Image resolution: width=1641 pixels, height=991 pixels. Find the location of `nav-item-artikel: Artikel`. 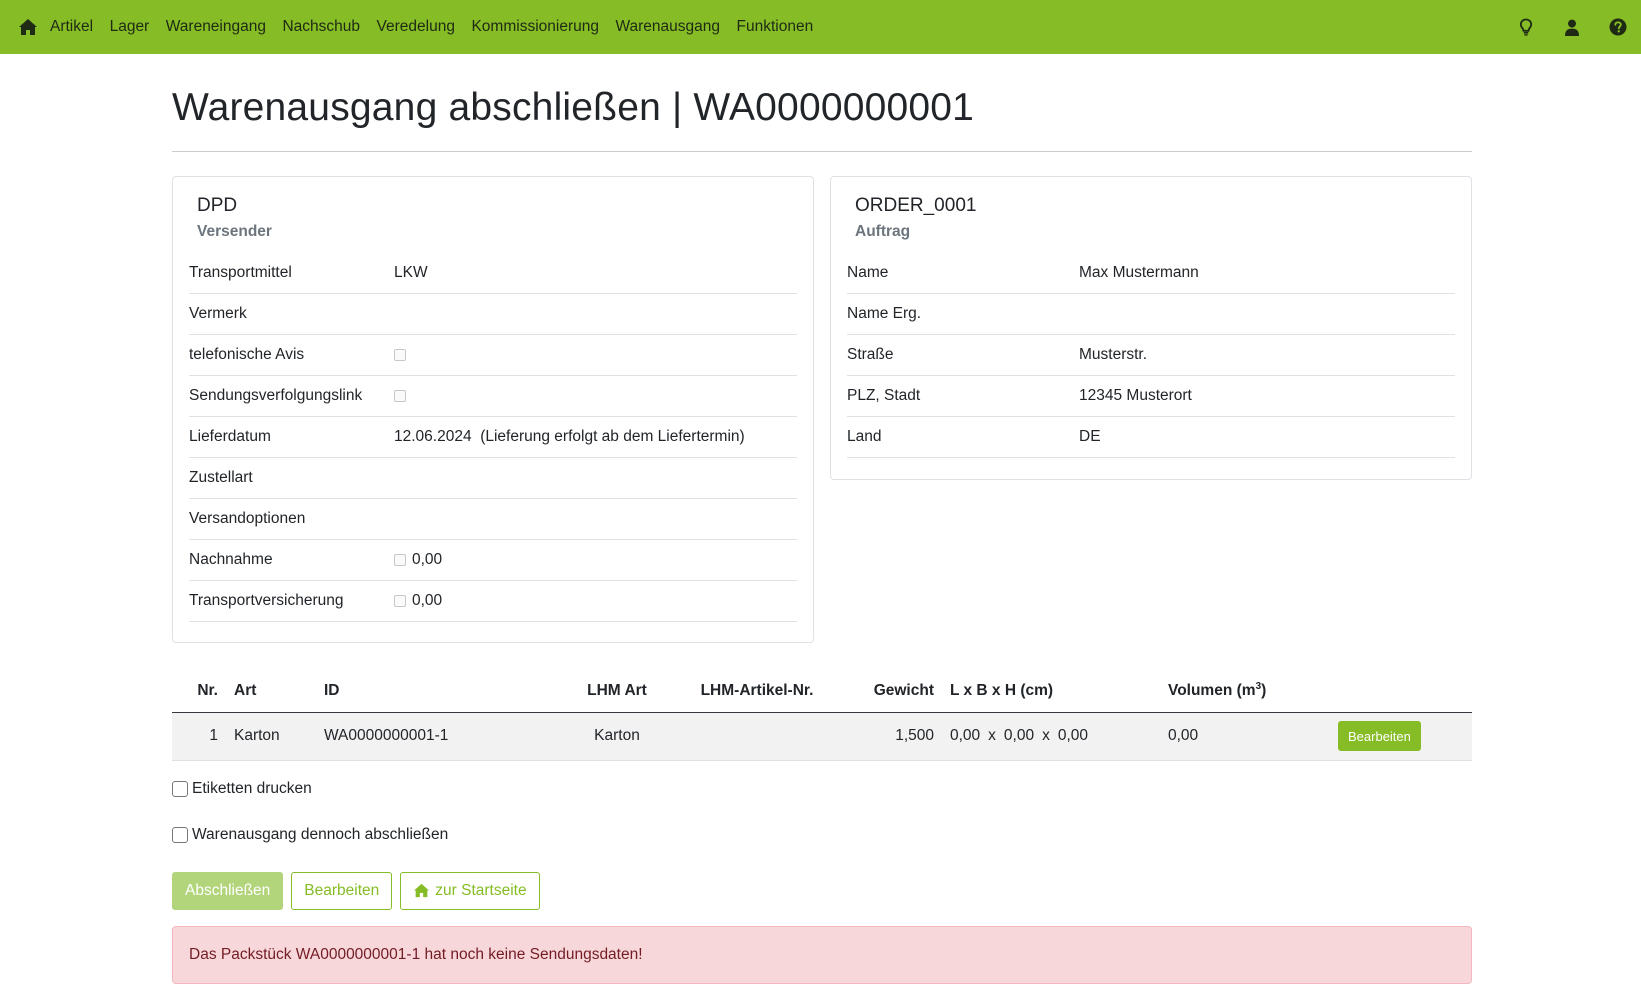

nav-item-artikel: Artikel is located at coordinates (71, 27).